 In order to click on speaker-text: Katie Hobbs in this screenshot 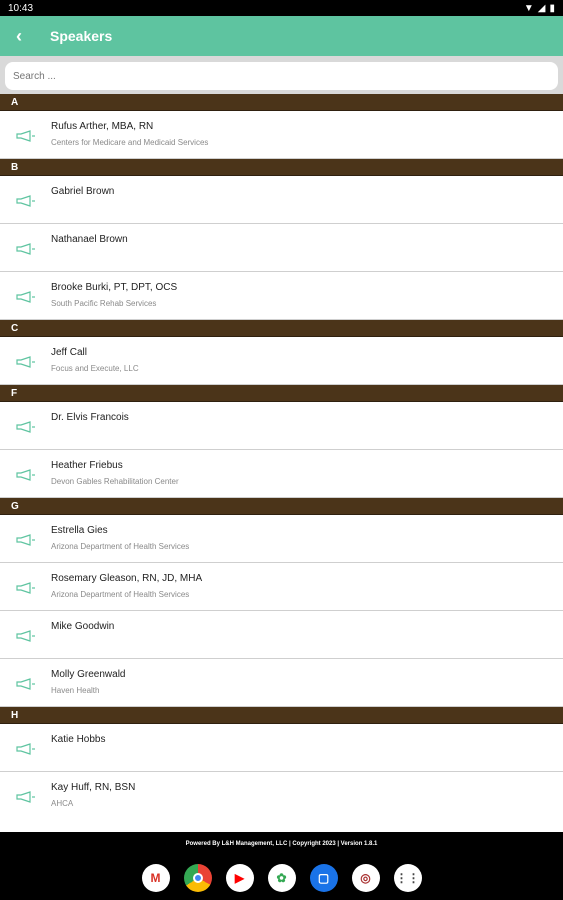, I will do `click(78, 737)`.